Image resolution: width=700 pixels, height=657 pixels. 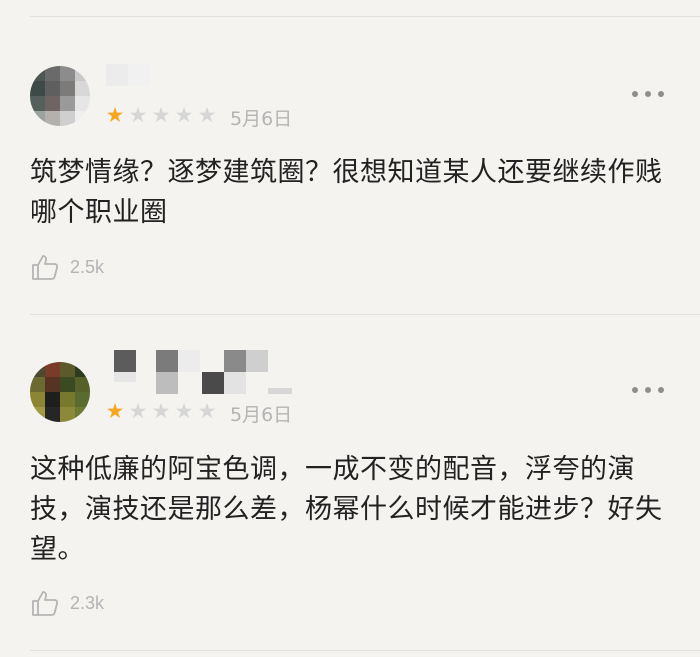 I want to click on like-count: 2.5k, so click(x=87, y=266).